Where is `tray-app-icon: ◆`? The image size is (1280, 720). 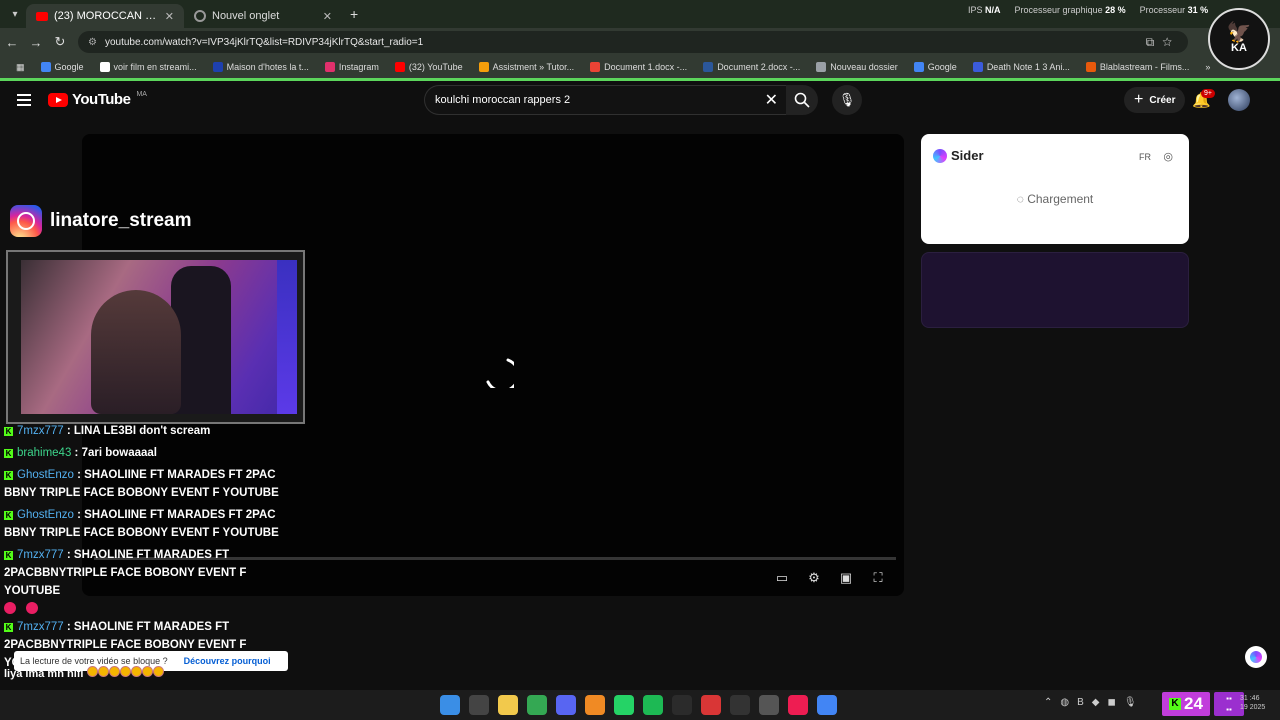
tray-app-icon: ◆ is located at coordinates (1096, 702).